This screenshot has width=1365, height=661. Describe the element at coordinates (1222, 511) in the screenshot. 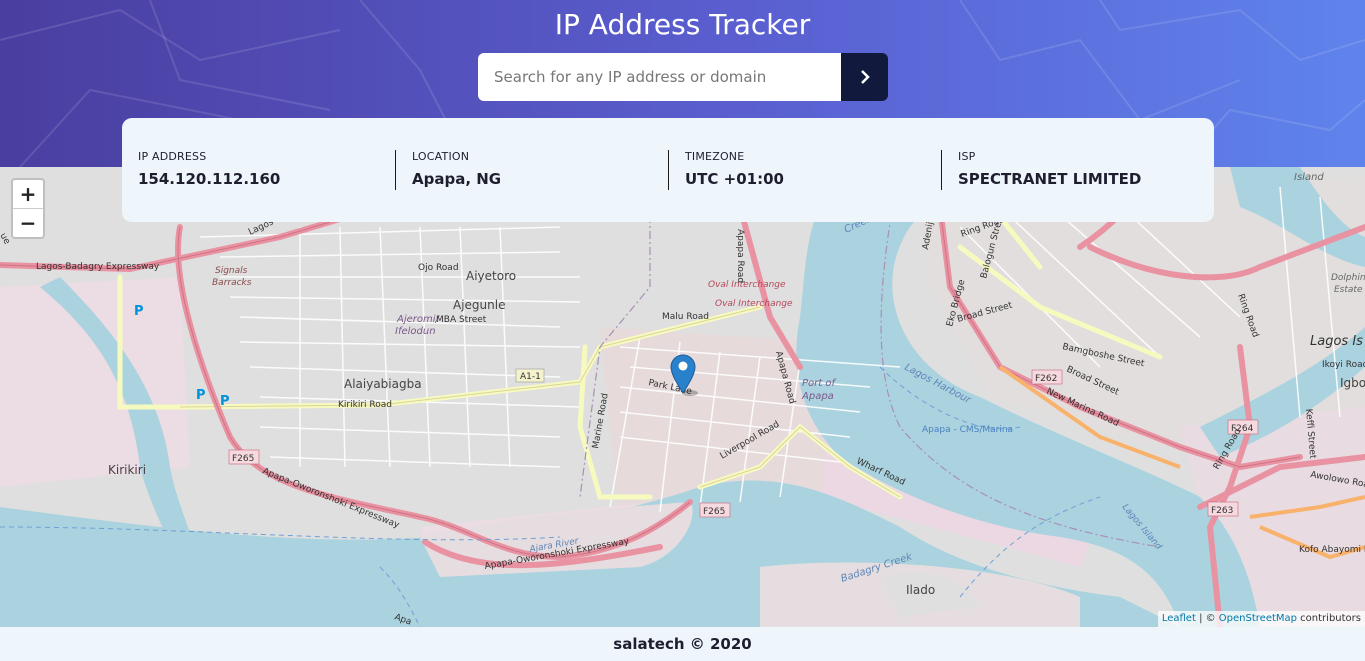

I see `map-label: F263` at that location.